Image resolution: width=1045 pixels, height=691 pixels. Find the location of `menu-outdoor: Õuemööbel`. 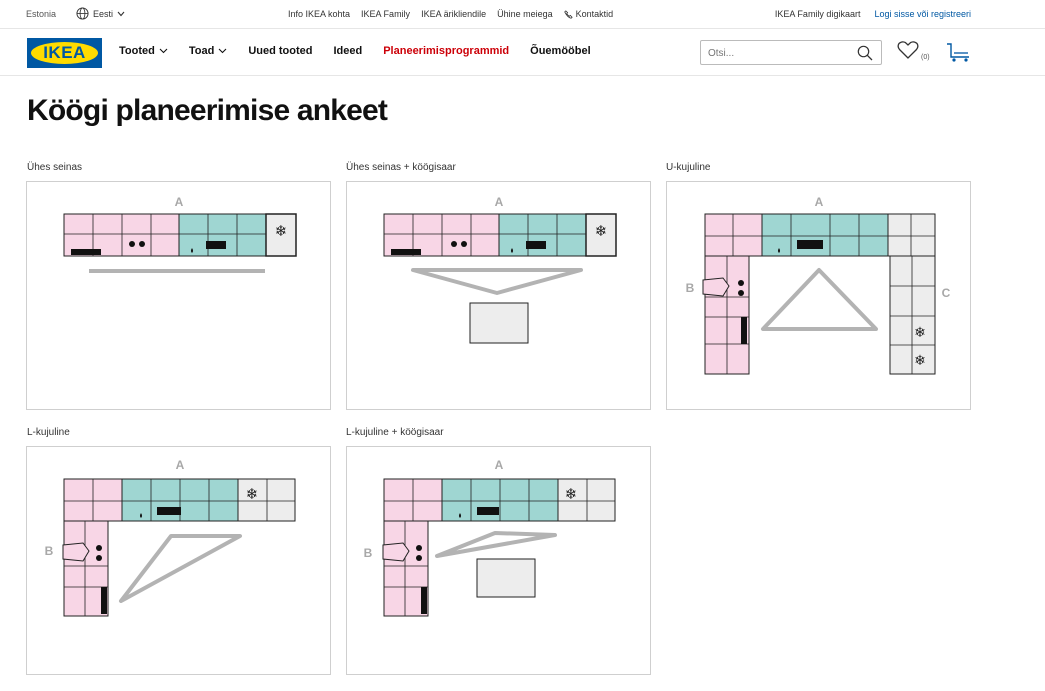

menu-outdoor: Õuemööbel is located at coordinates (560, 51).